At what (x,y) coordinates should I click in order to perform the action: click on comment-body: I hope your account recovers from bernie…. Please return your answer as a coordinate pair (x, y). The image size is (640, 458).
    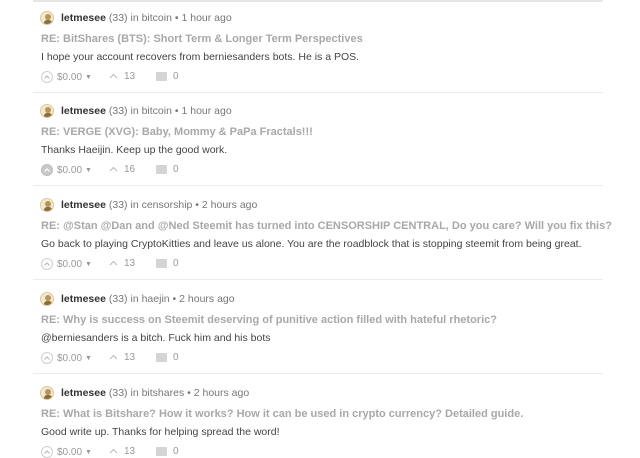
    Looking at the image, I should click on (200, 57).